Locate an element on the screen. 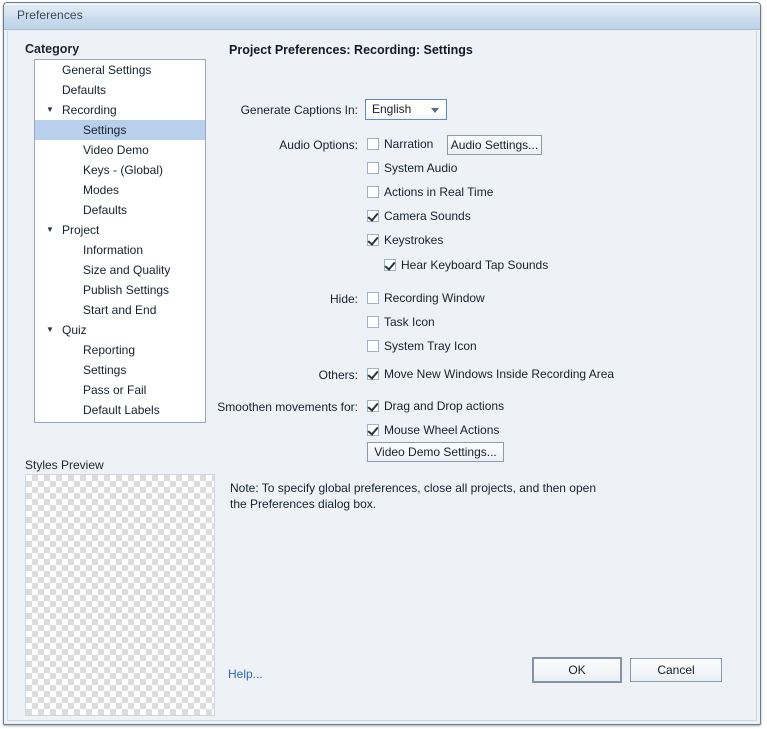 The height and width of the screenshot is (729, 767). sidebar-item-pass-or-fail: Pass or Fail is located at coordinates (120, 390).